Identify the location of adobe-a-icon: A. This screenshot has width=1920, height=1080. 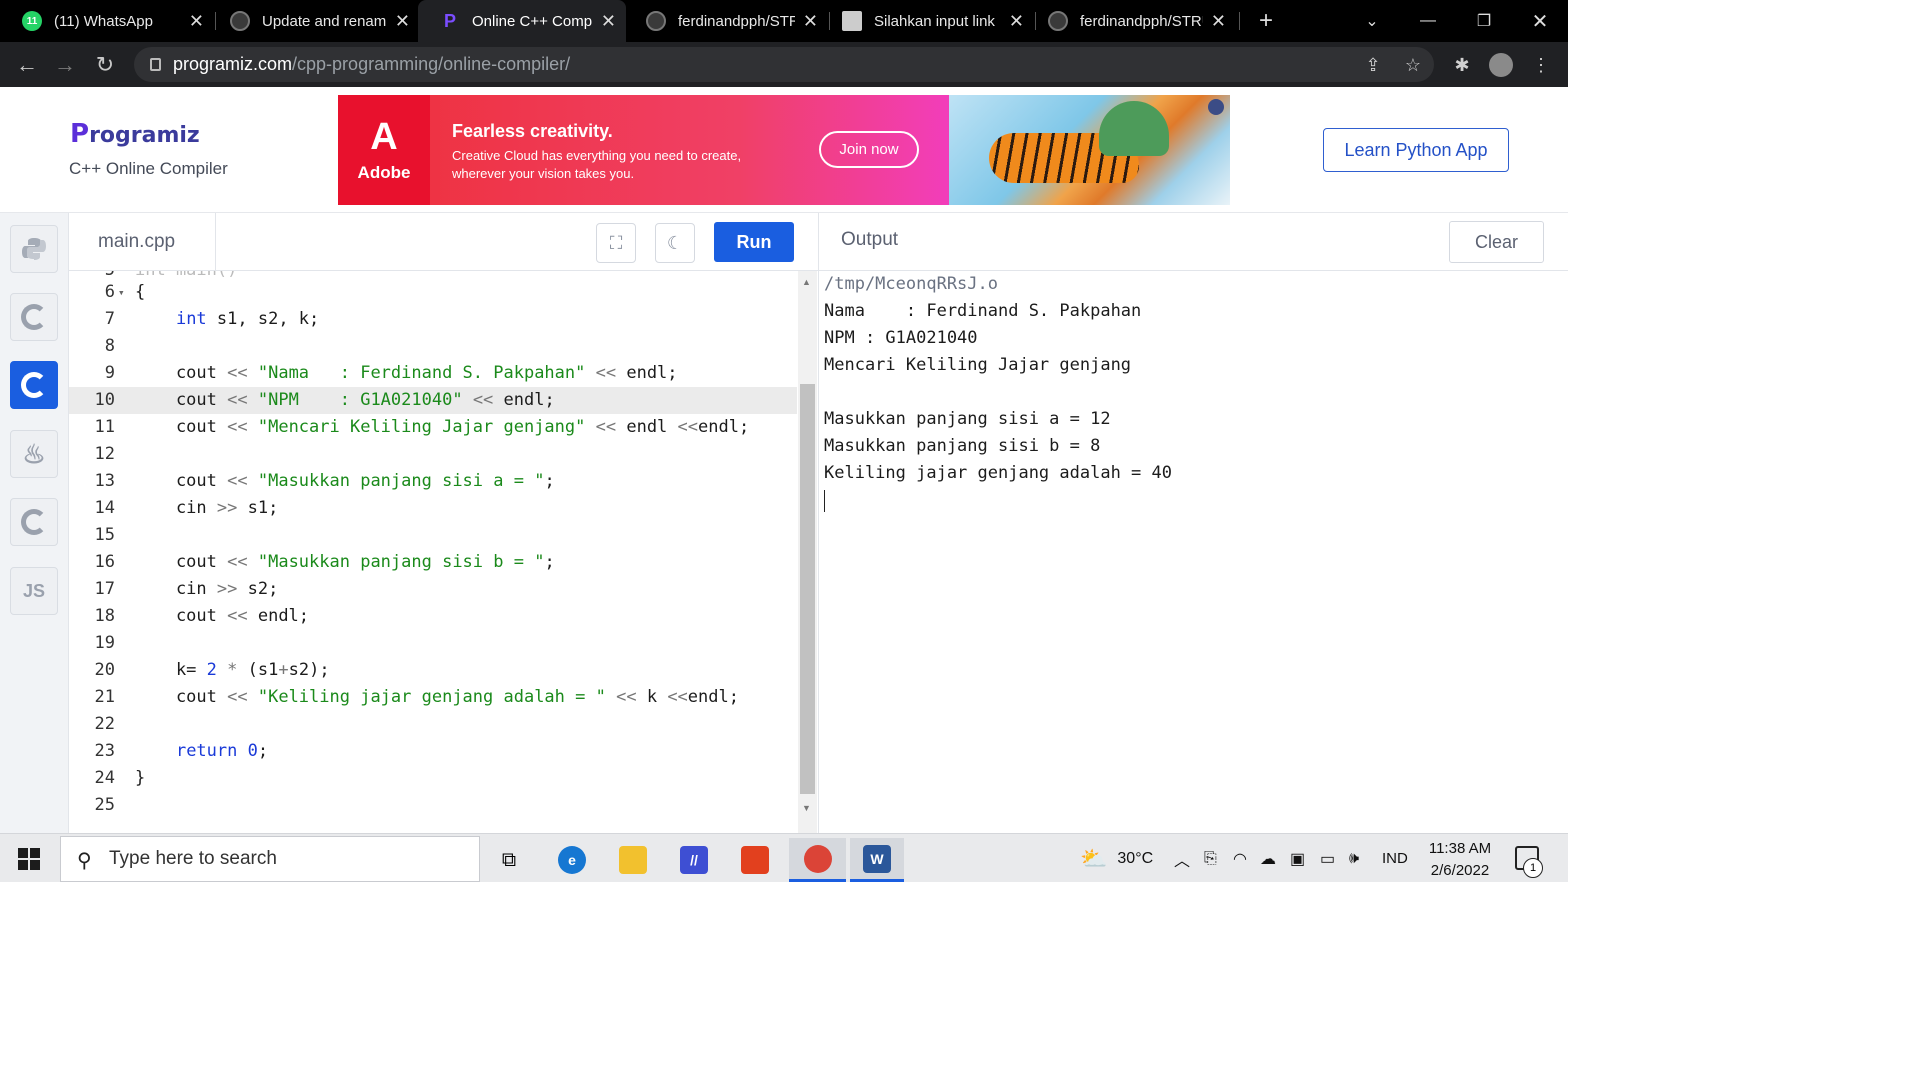
(384, 137).